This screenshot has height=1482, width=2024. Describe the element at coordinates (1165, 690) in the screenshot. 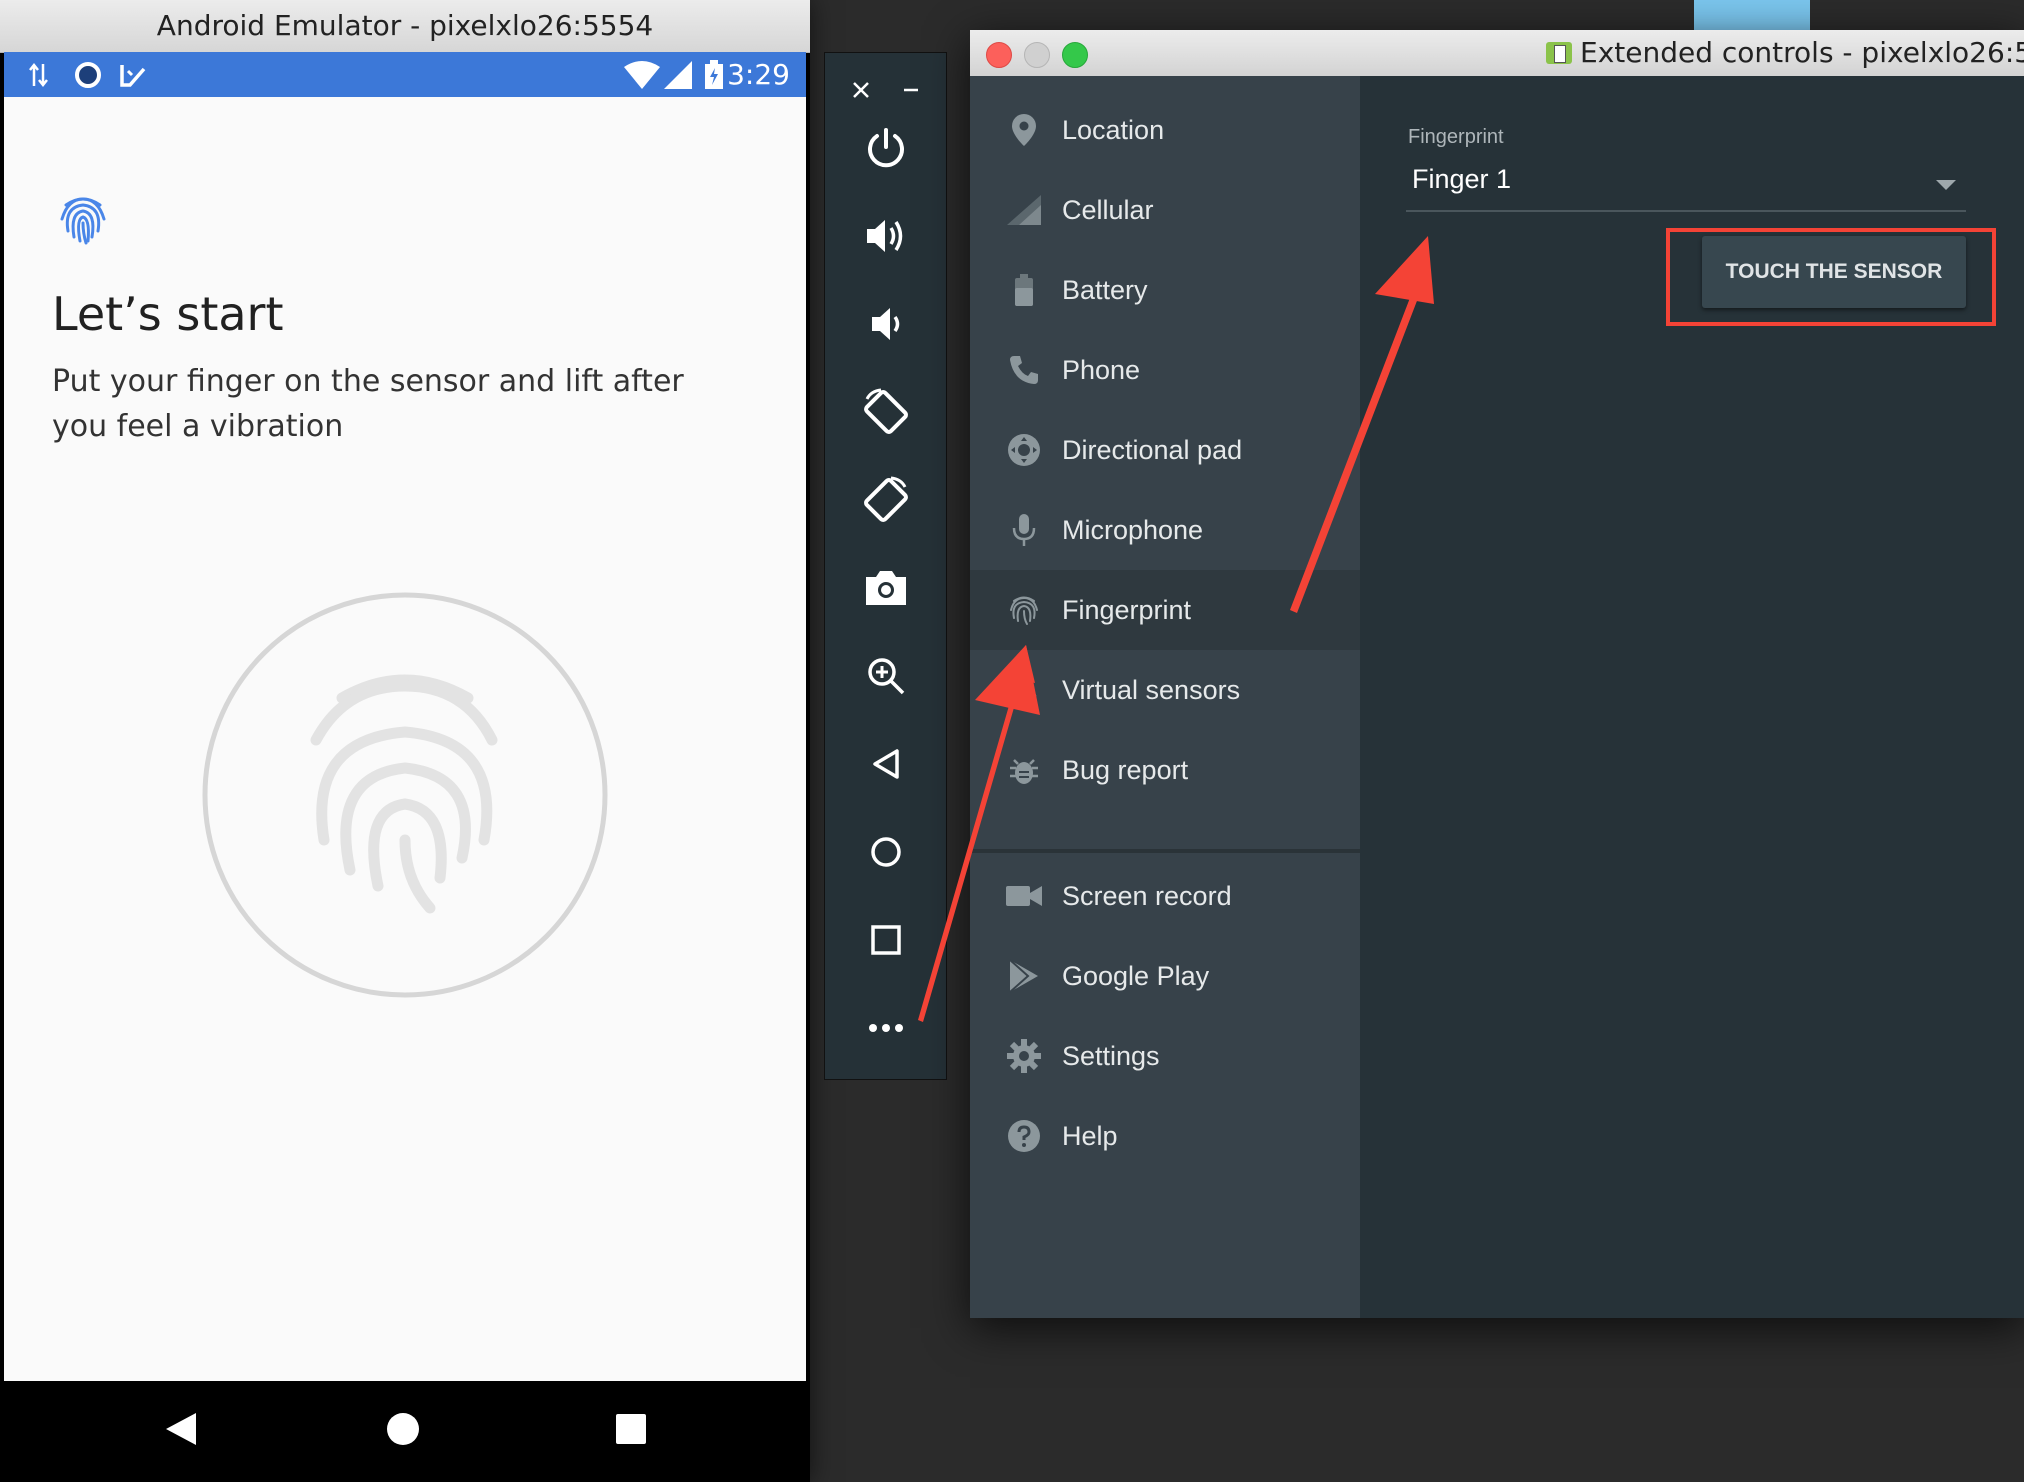

I see `sidebar-item-virtual-sensors: Virtual sensors` at that location.